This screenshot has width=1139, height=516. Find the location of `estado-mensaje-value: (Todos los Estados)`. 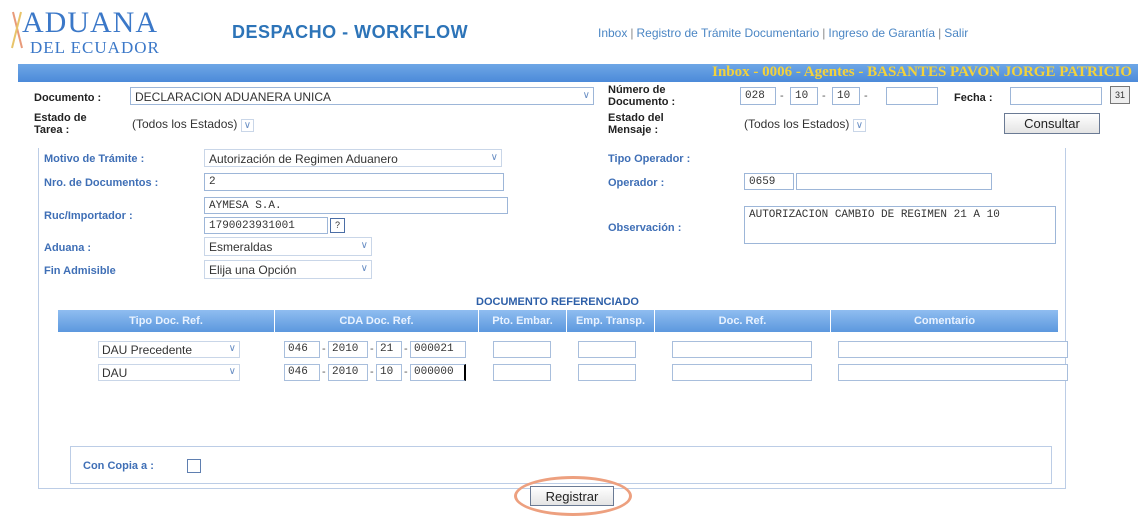

estado-mensaje-value: (Todos los Estados) is located at coordinates (797, 124).